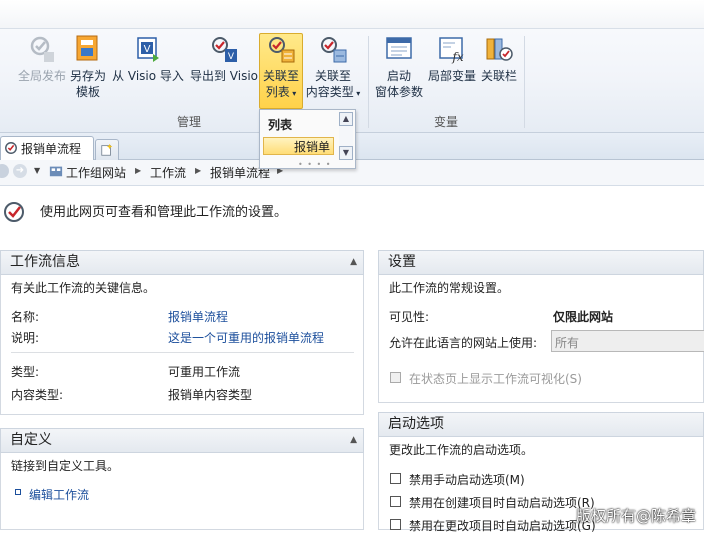  I want to click on save-template-icon, so click(87, 48).